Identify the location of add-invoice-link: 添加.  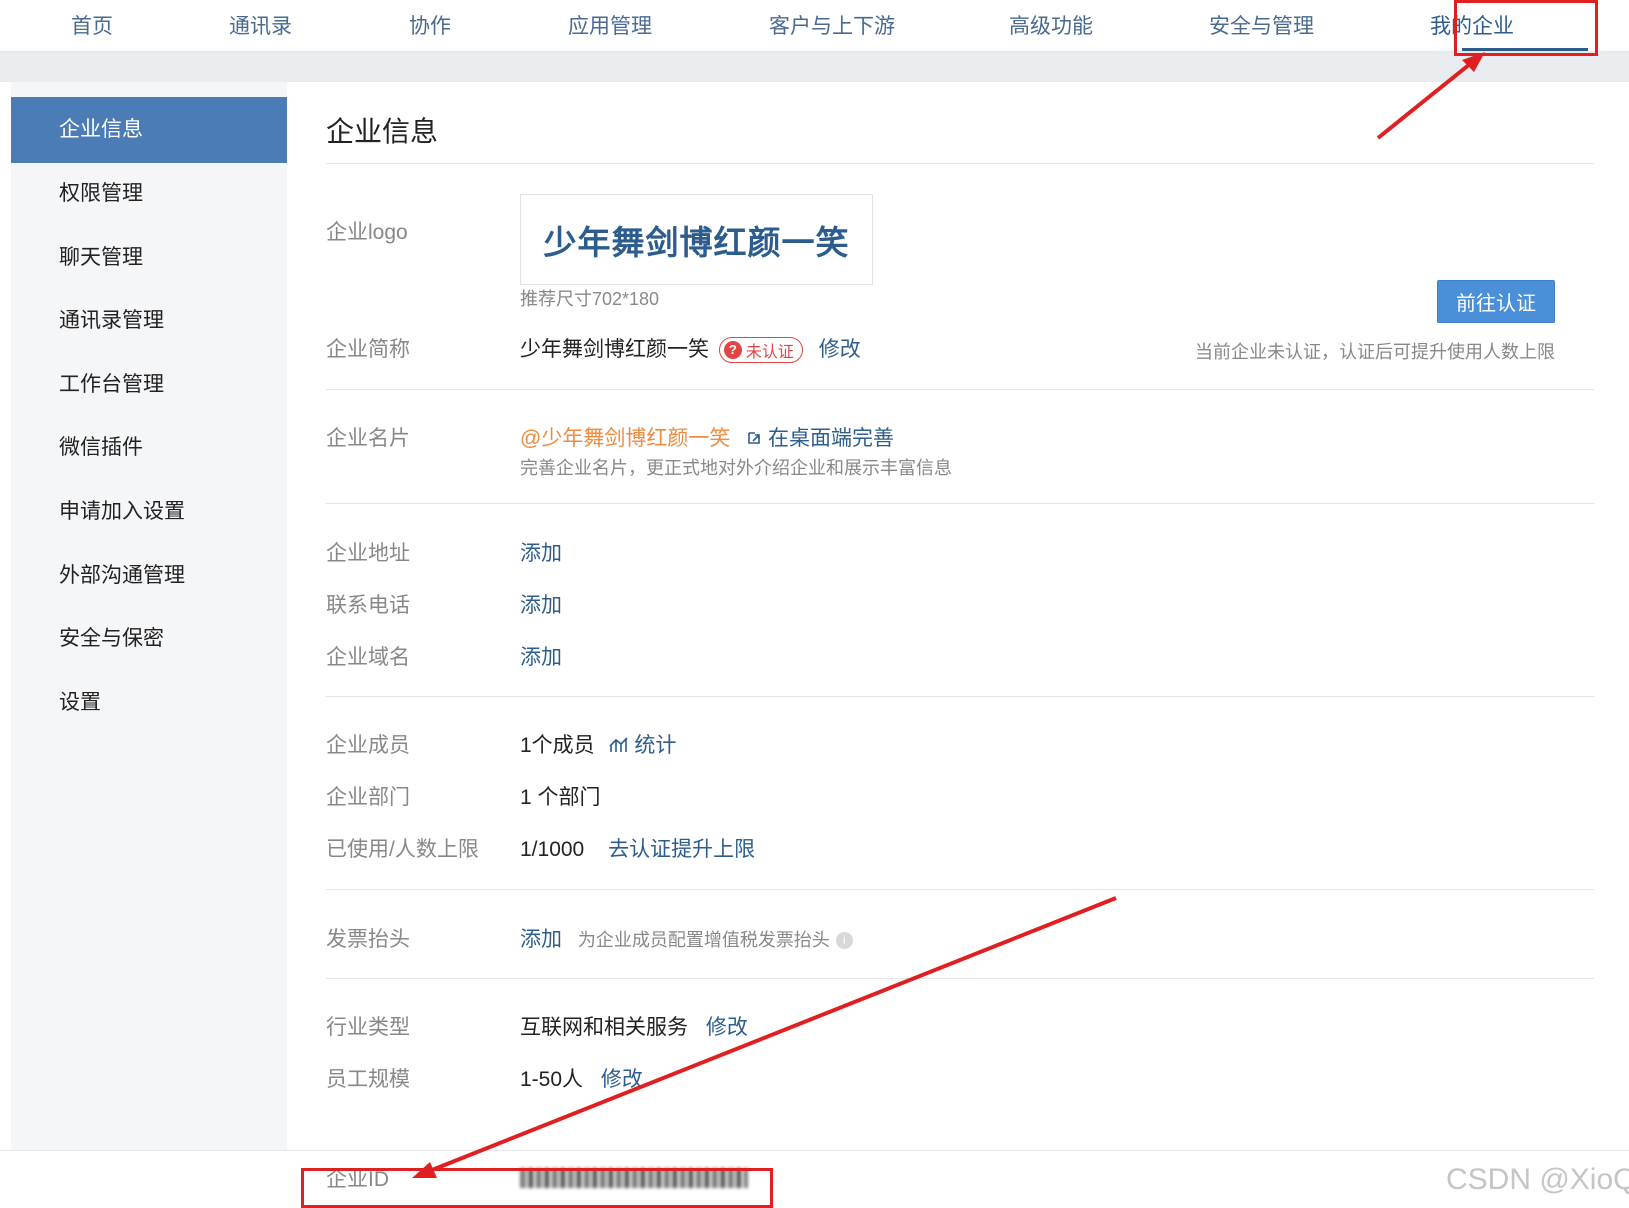
(541, 939).